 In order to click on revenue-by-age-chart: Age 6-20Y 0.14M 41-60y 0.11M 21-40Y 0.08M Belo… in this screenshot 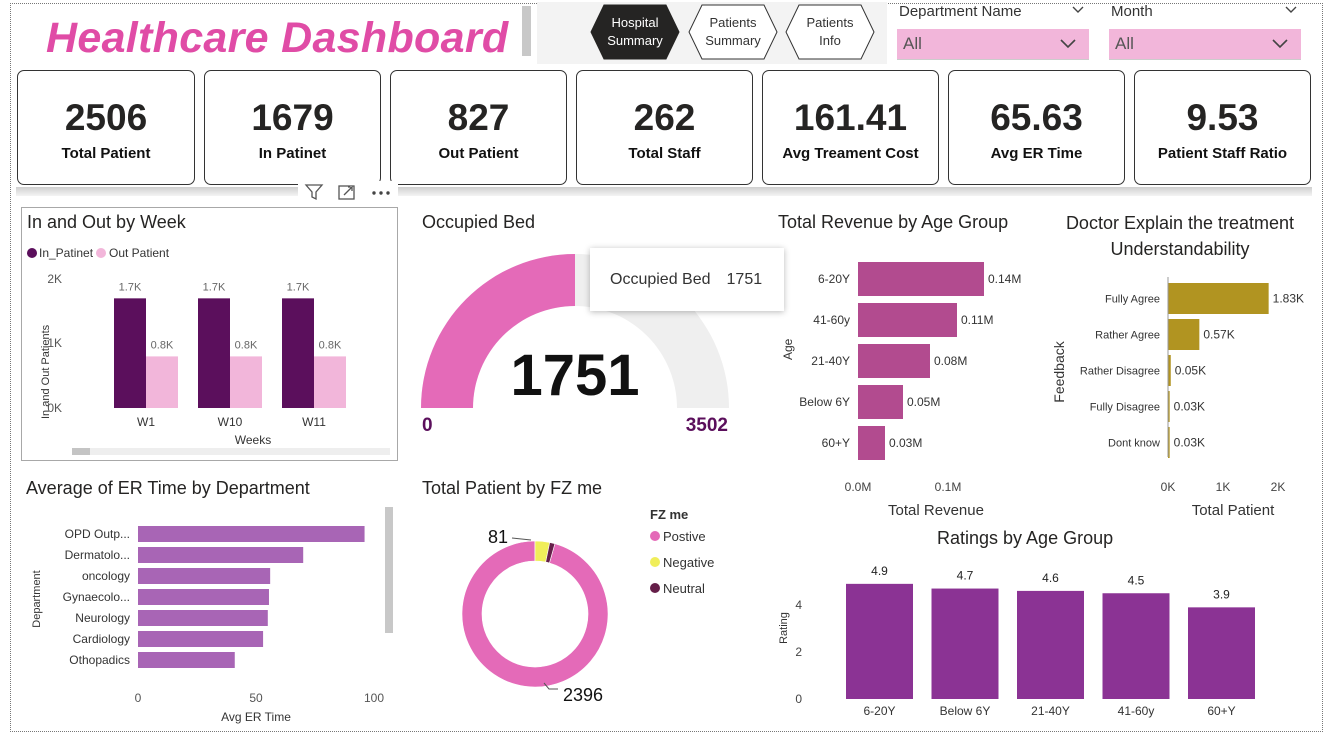, I will do `click(905, 385)`.